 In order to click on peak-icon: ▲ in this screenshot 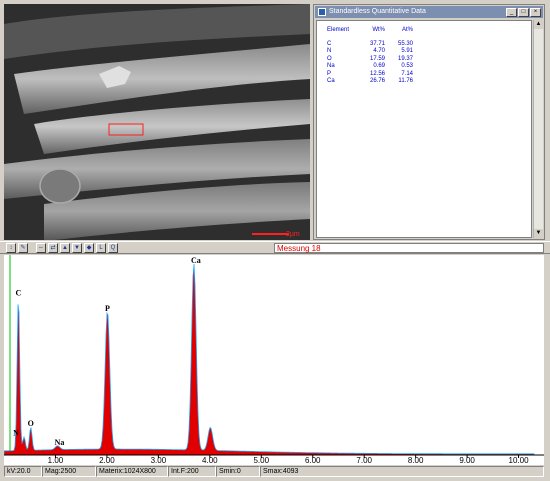, I will do `click(65, 248)`.